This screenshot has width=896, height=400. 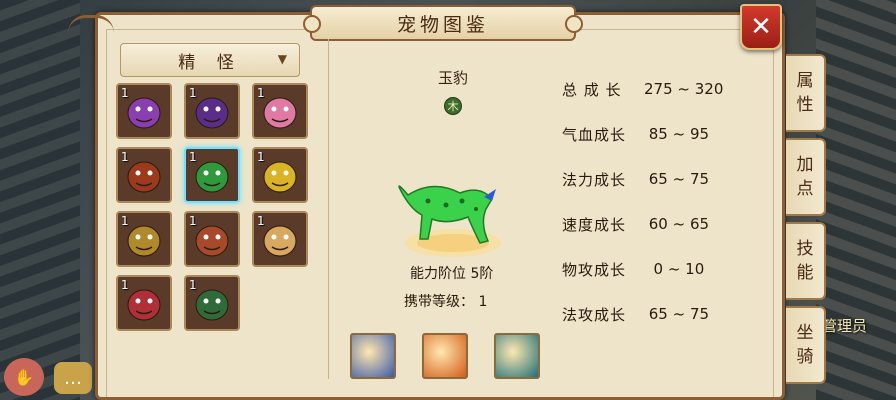 What do you see at coordinates (805, 333) in the screenshot?
I see `tab-label-char: 坐` at bounding box center [805, 333].